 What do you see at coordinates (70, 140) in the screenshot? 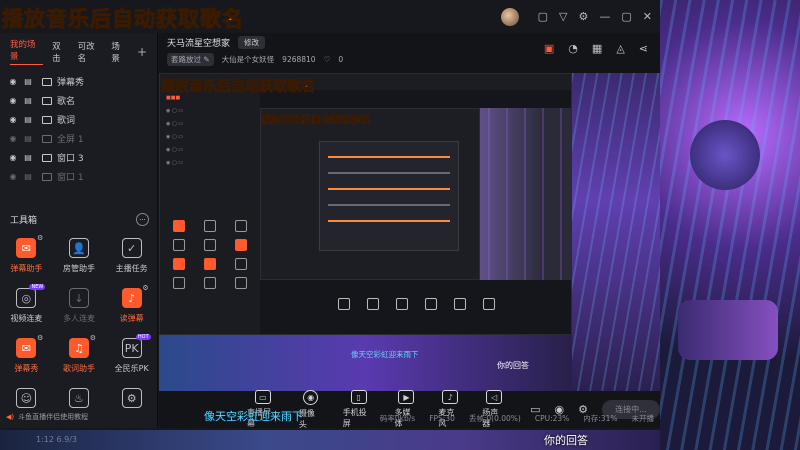
I see `source-label: 全屏 1` at bounding box center [70, 140].